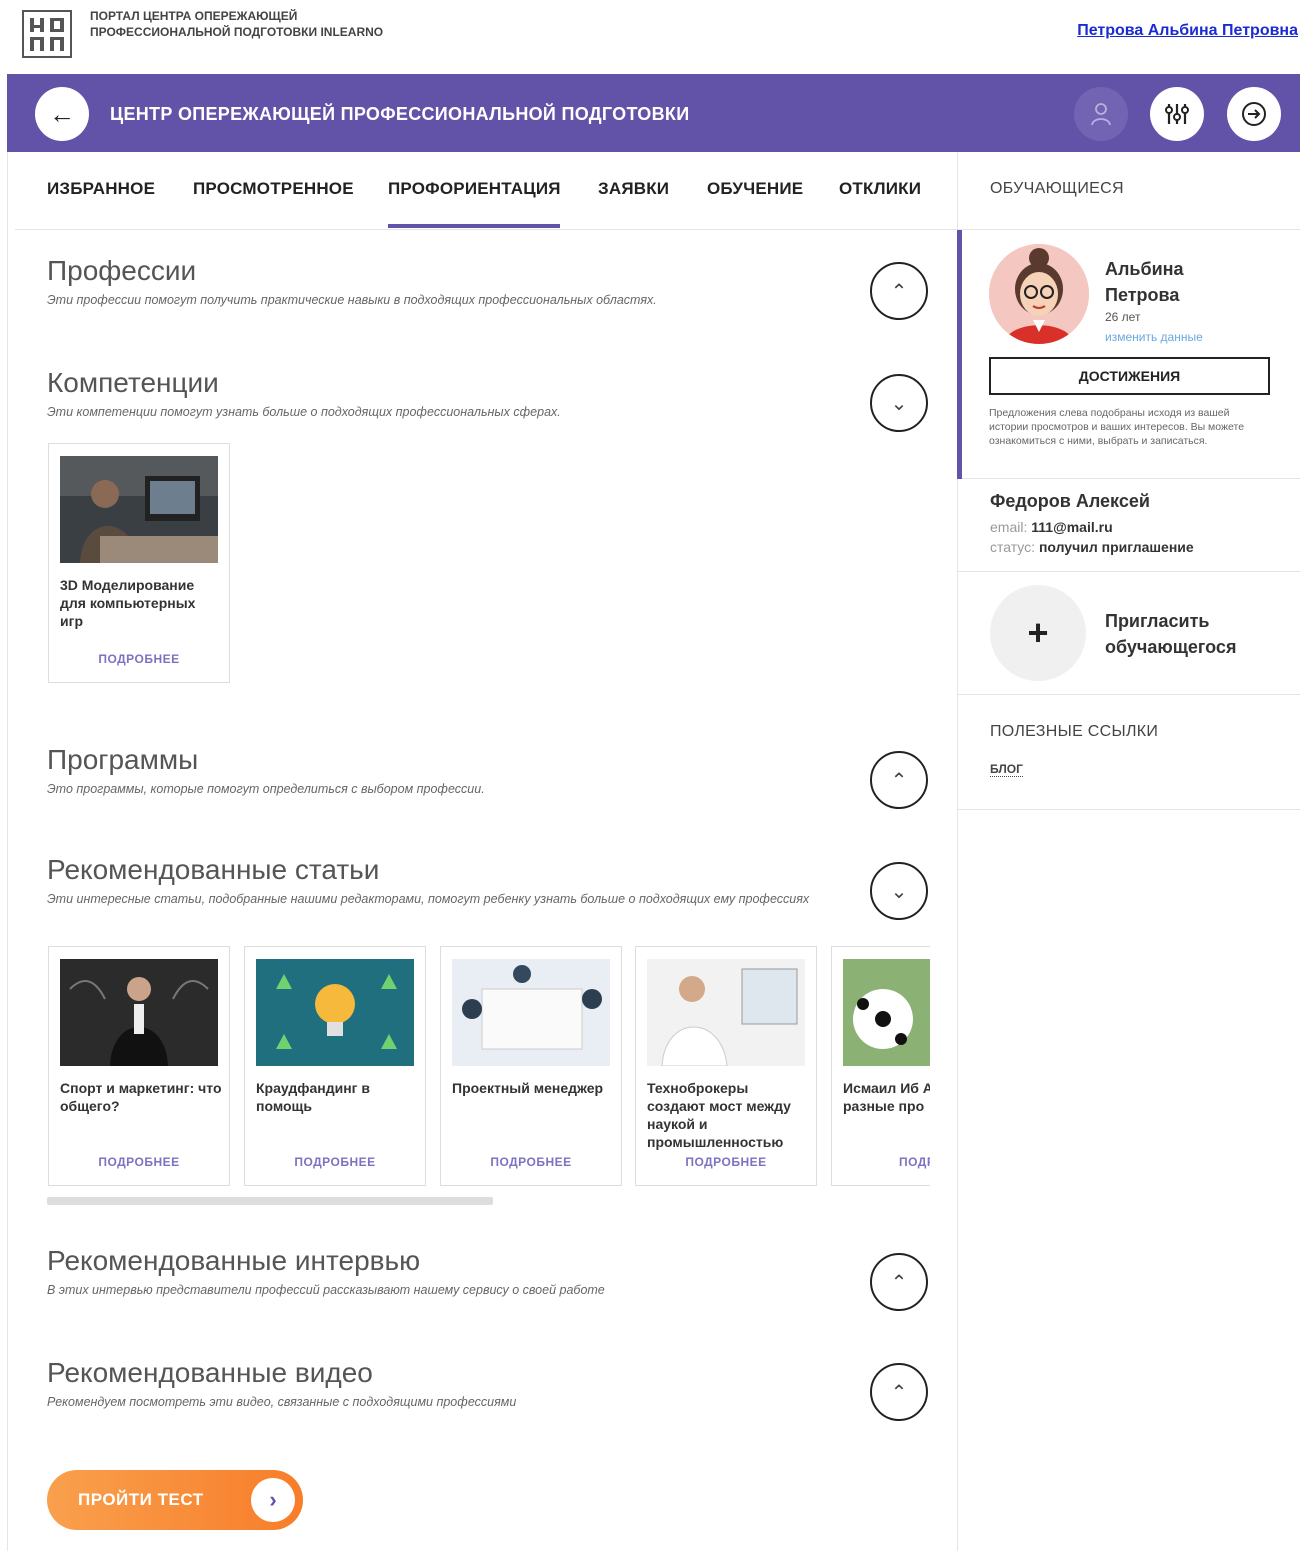  I want to click on left-border, so click(7, 851).